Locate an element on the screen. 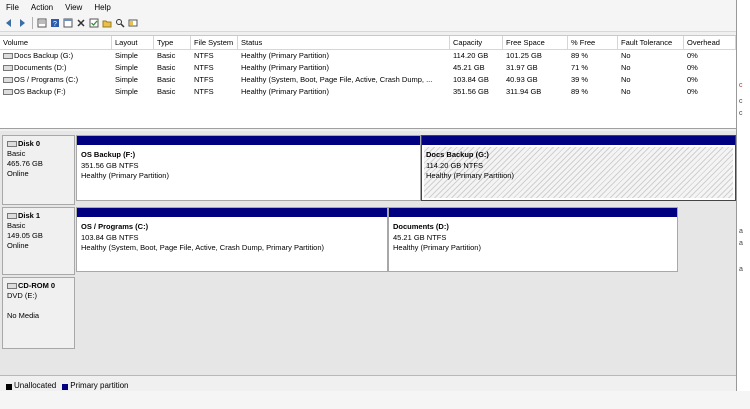  column-header-volume: Volume is located at coordinates (56, 42).